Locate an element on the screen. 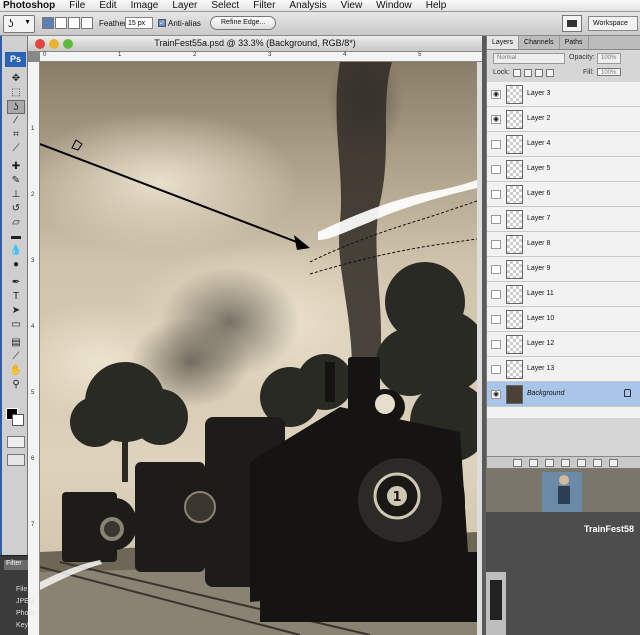  layer-row: Layer 13 is located at coordinates (563, 369).